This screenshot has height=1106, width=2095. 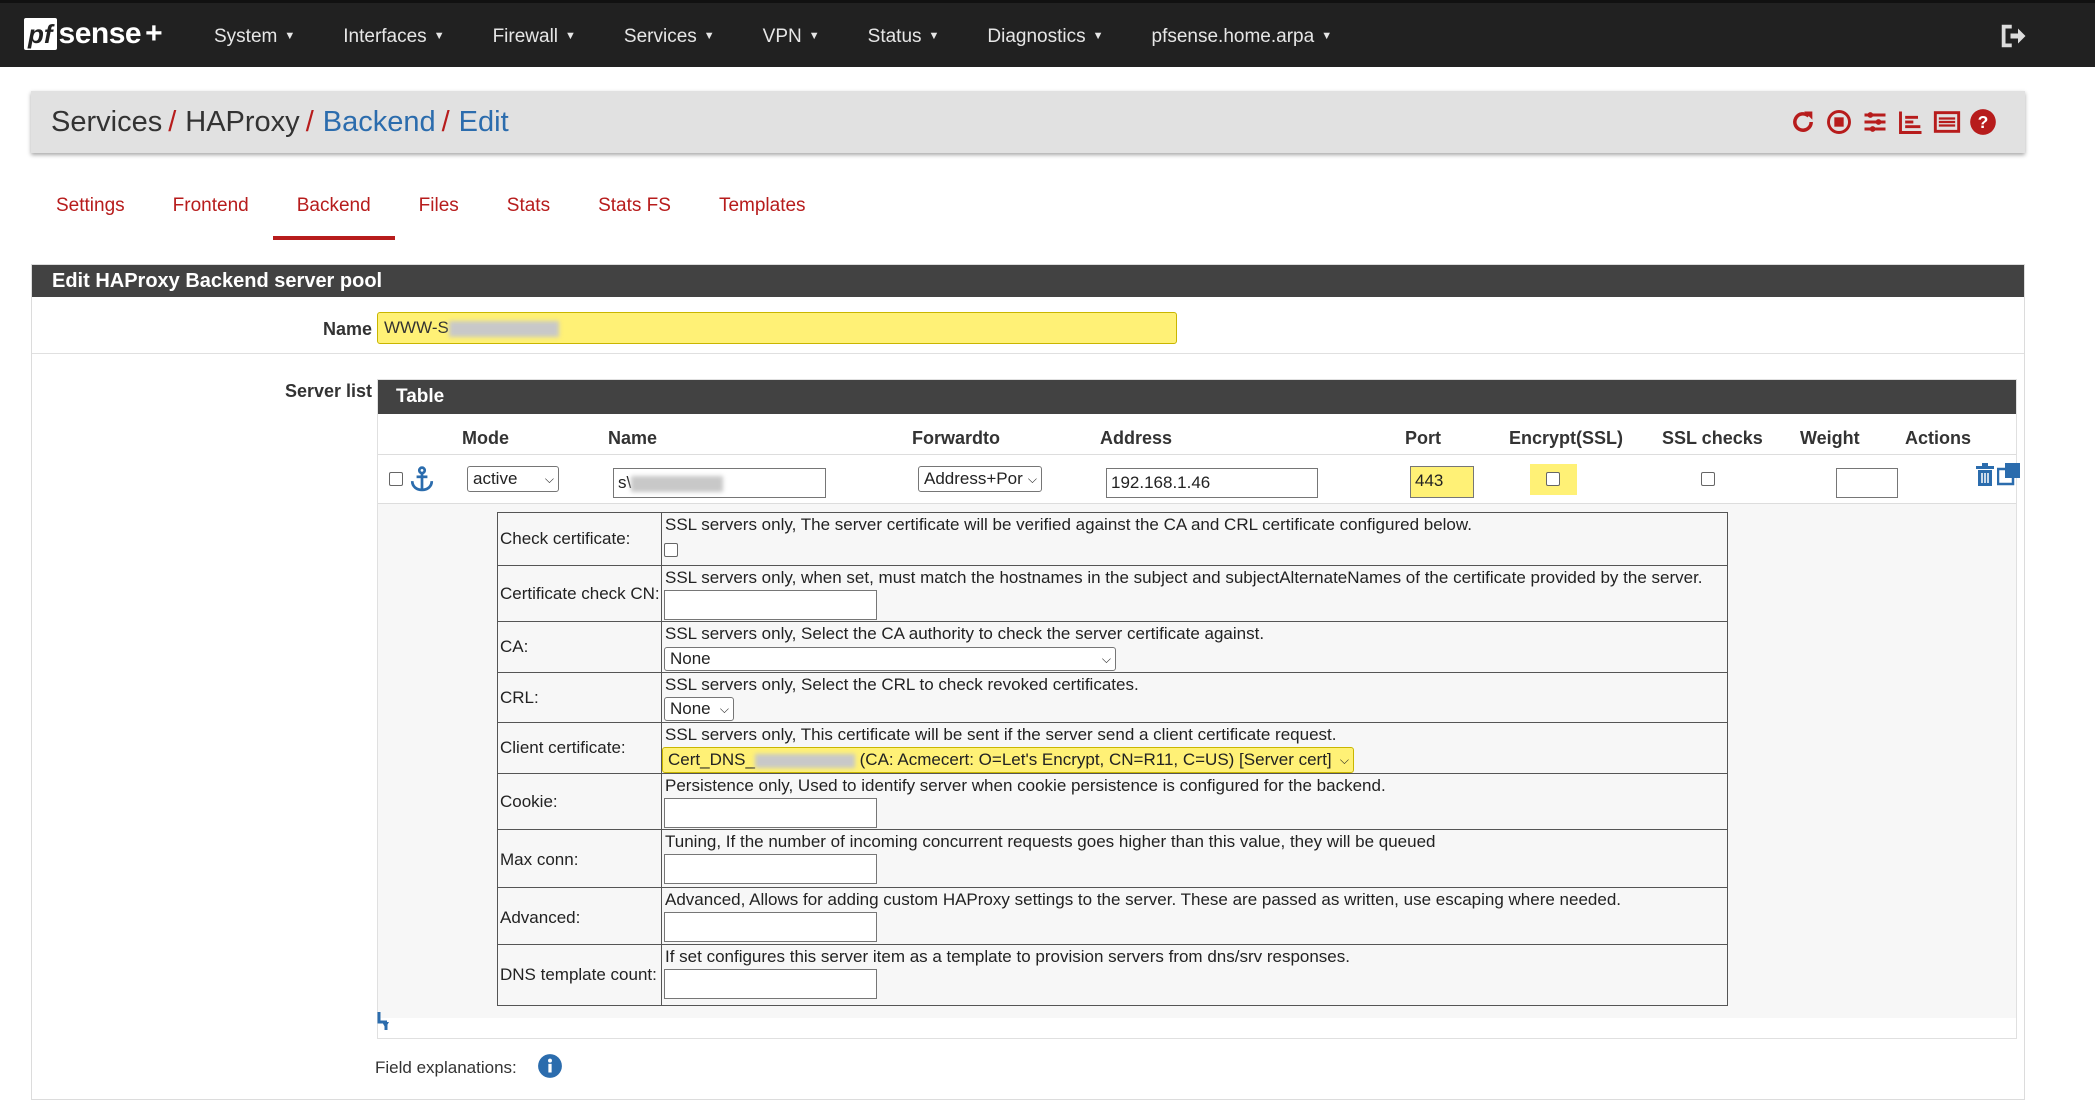 I want to click on server-list-label: Server list, so click(x=328, y=391).